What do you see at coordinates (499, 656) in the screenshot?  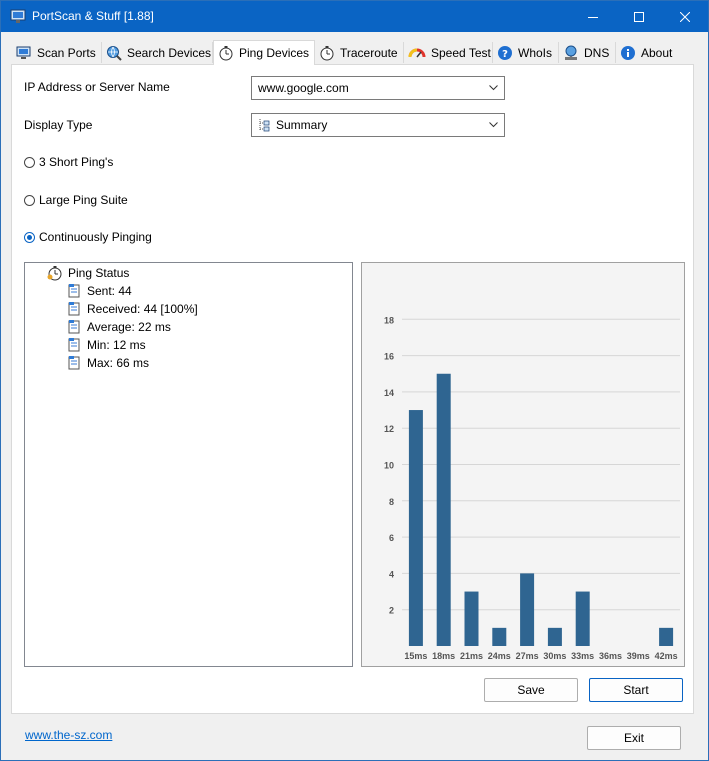 I see `x-tick-label: 24ms` at bounding box center [499, 656].